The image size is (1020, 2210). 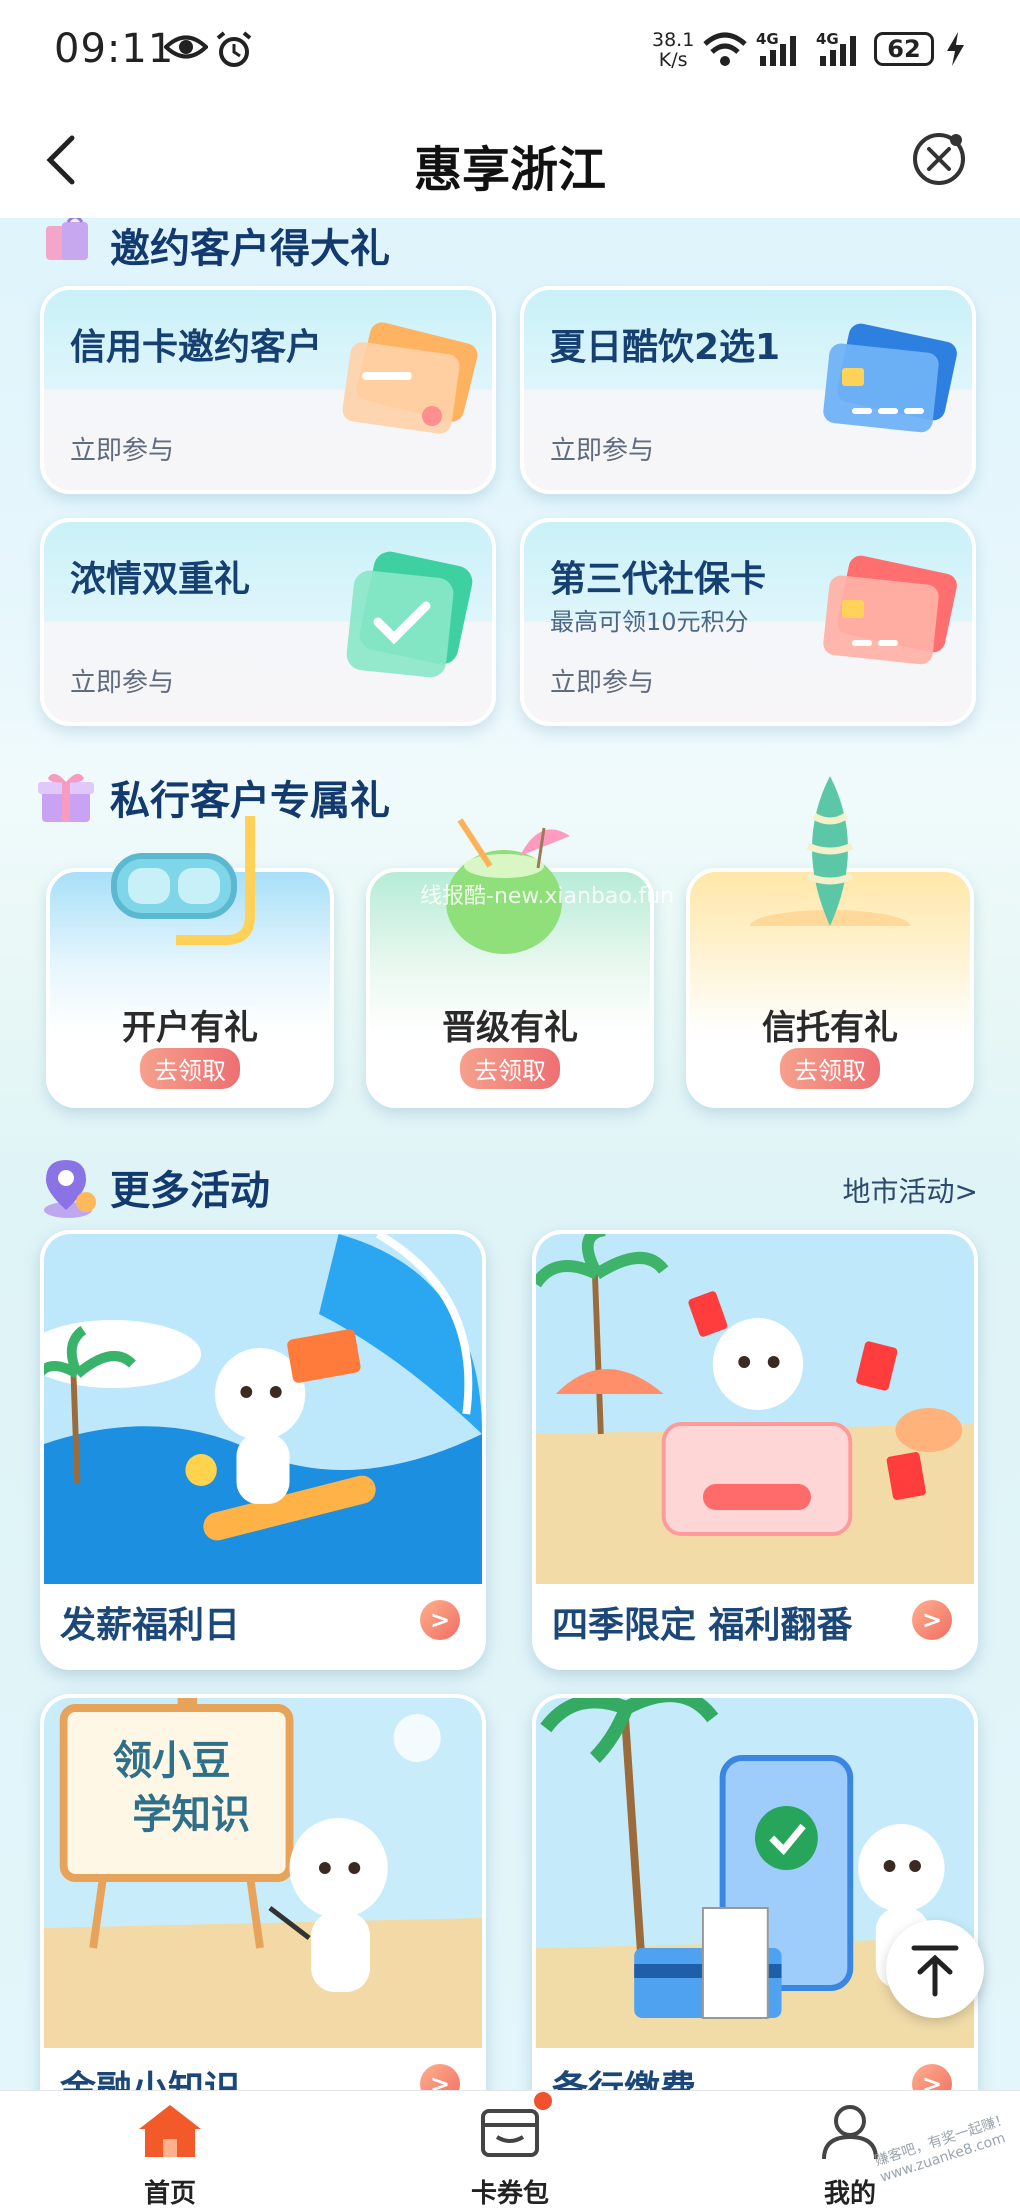 What do you see at coordinates (658, 579) in the screenshot?
I see `invite-card-title: 第三代社保卡` at bounding box center [658, 579].